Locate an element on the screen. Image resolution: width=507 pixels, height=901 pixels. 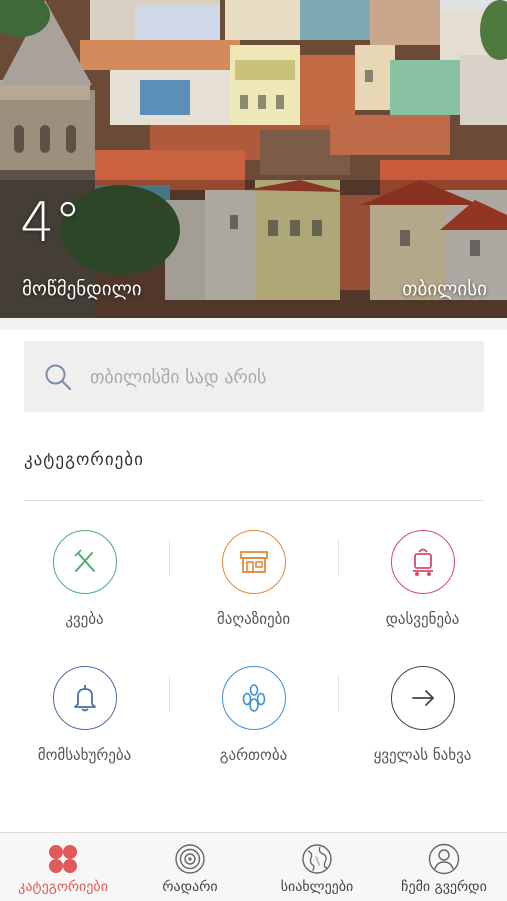
store-icon is located at coordinates (253, 562).